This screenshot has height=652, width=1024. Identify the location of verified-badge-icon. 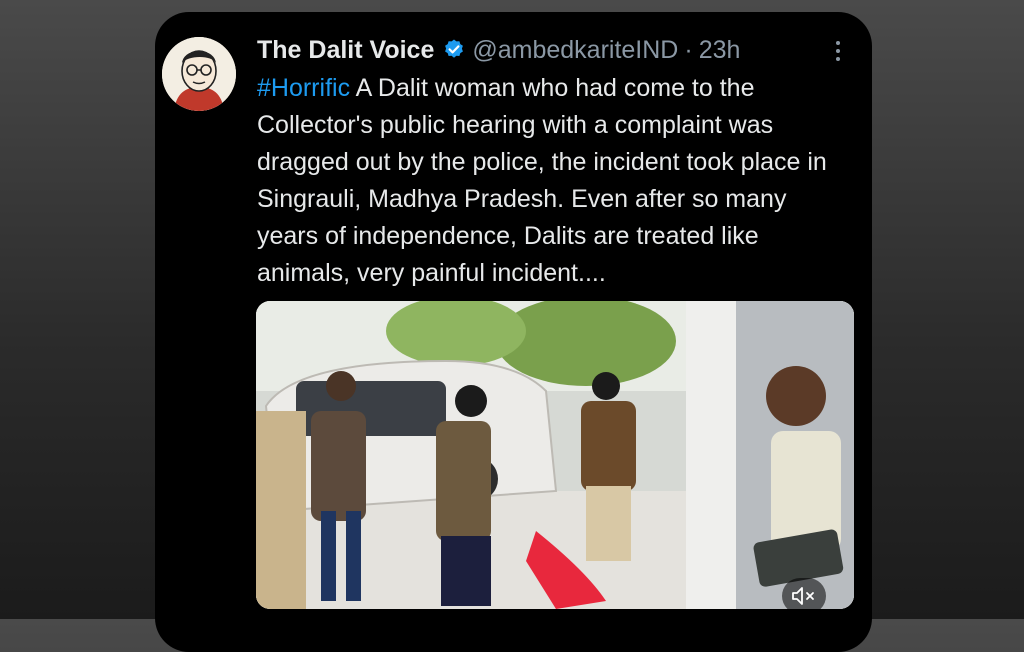
(454, 50).